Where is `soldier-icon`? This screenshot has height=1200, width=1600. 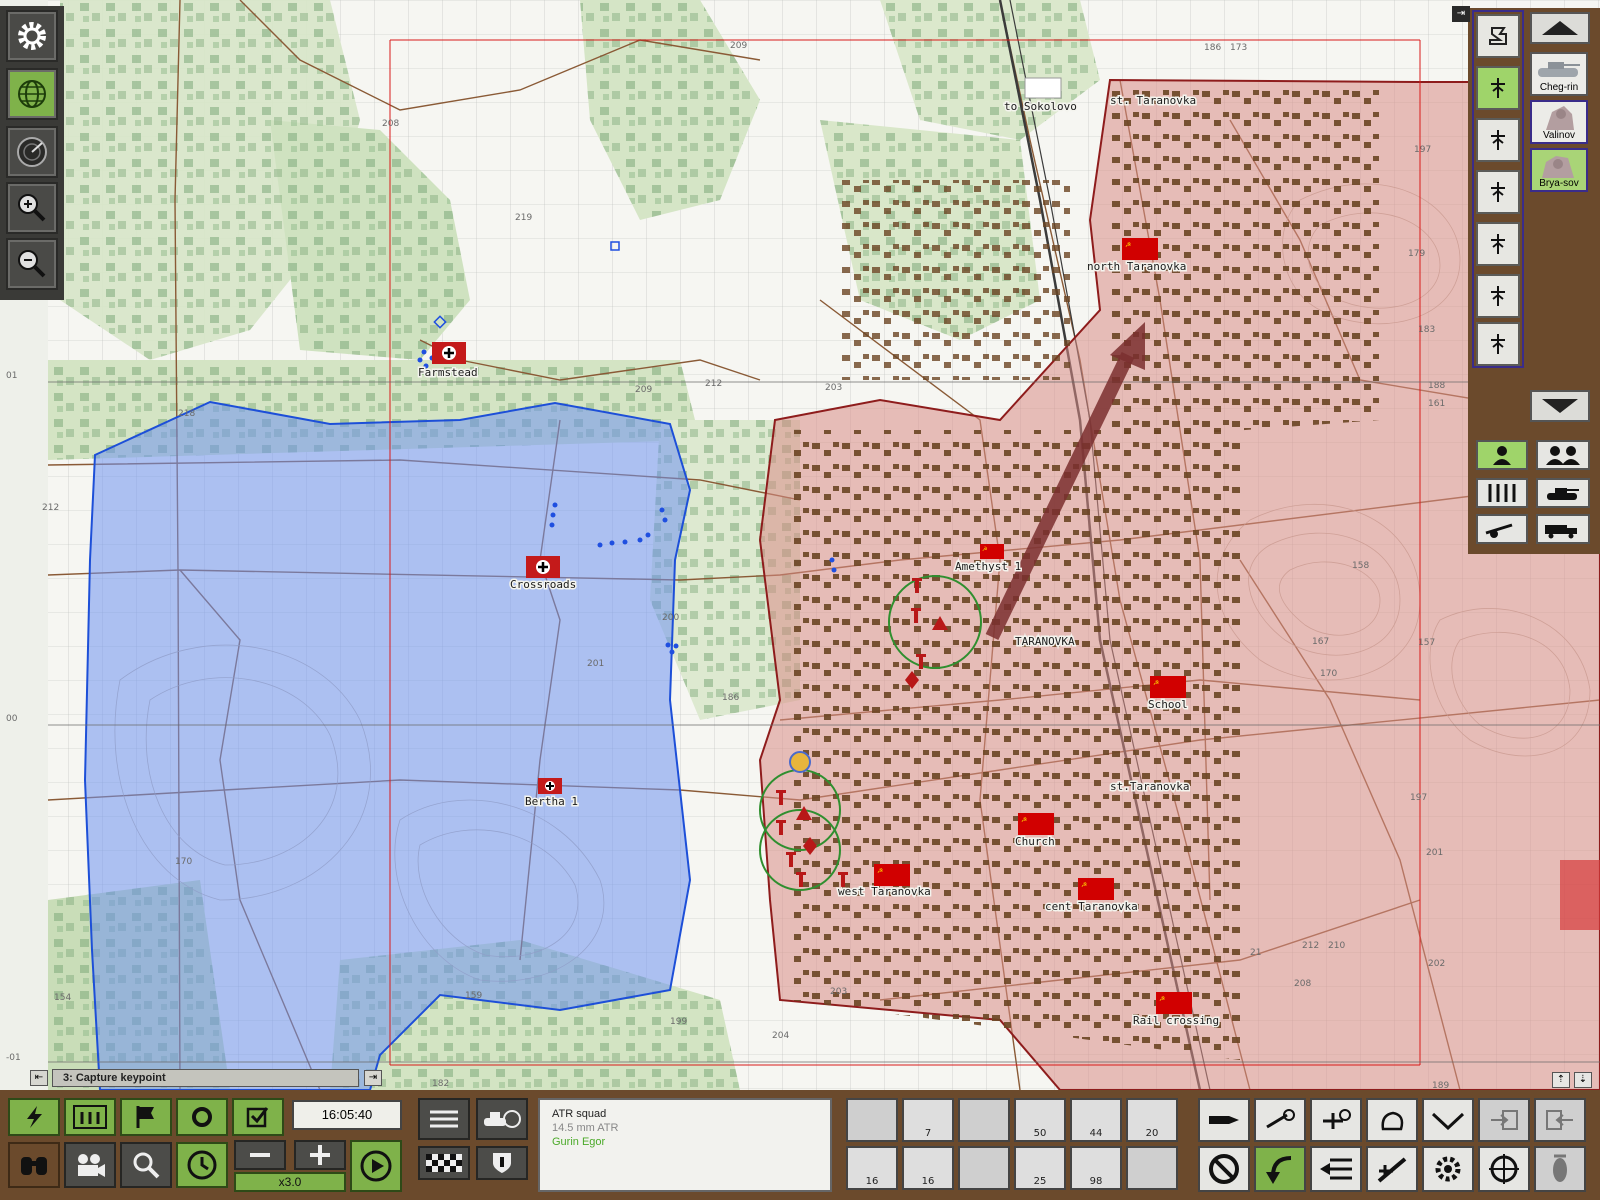
soldier-icon is located at coordinates (1498, 88).